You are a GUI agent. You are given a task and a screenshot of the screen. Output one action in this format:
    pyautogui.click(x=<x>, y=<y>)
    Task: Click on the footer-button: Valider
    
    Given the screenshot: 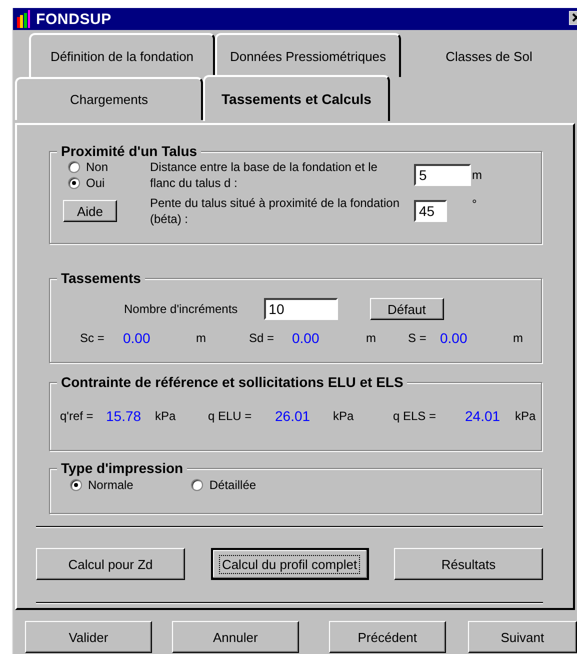 What is the action you would take?
    pyautogui.click(x=88, y=637)
    